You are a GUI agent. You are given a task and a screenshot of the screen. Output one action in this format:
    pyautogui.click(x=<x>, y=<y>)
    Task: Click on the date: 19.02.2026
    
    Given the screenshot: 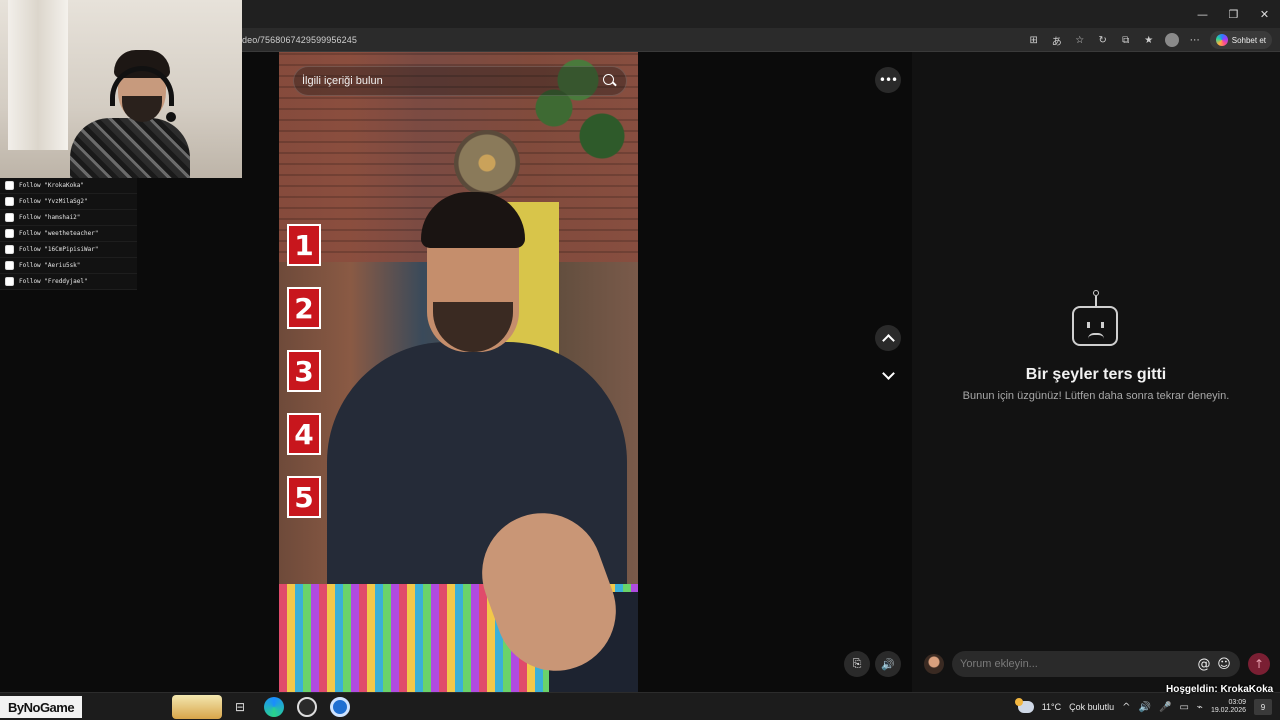 What is the action you would take?
    pyautogui.click(x=1228, y=710)
    